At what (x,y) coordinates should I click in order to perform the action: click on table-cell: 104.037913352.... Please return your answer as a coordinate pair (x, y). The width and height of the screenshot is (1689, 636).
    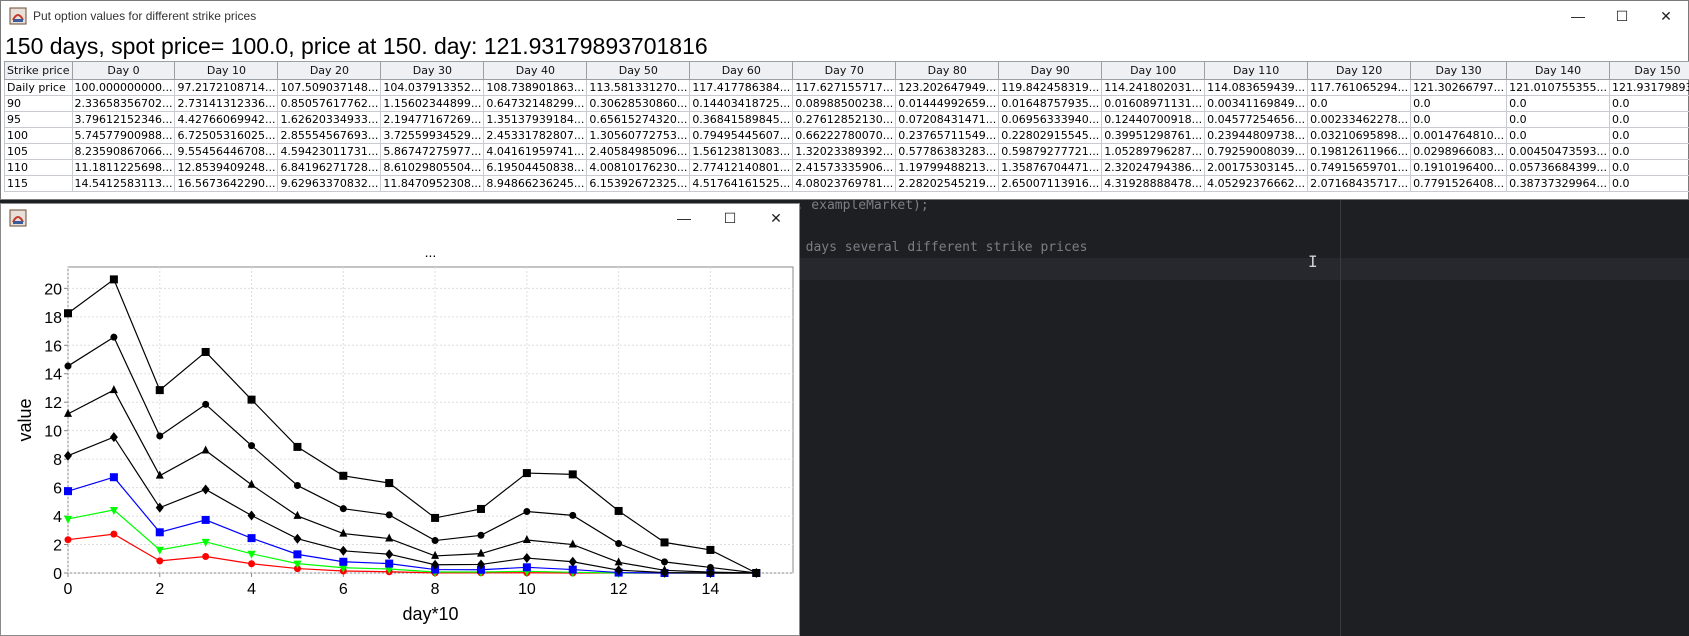
    Looking at the image, I should click on (432, 87).